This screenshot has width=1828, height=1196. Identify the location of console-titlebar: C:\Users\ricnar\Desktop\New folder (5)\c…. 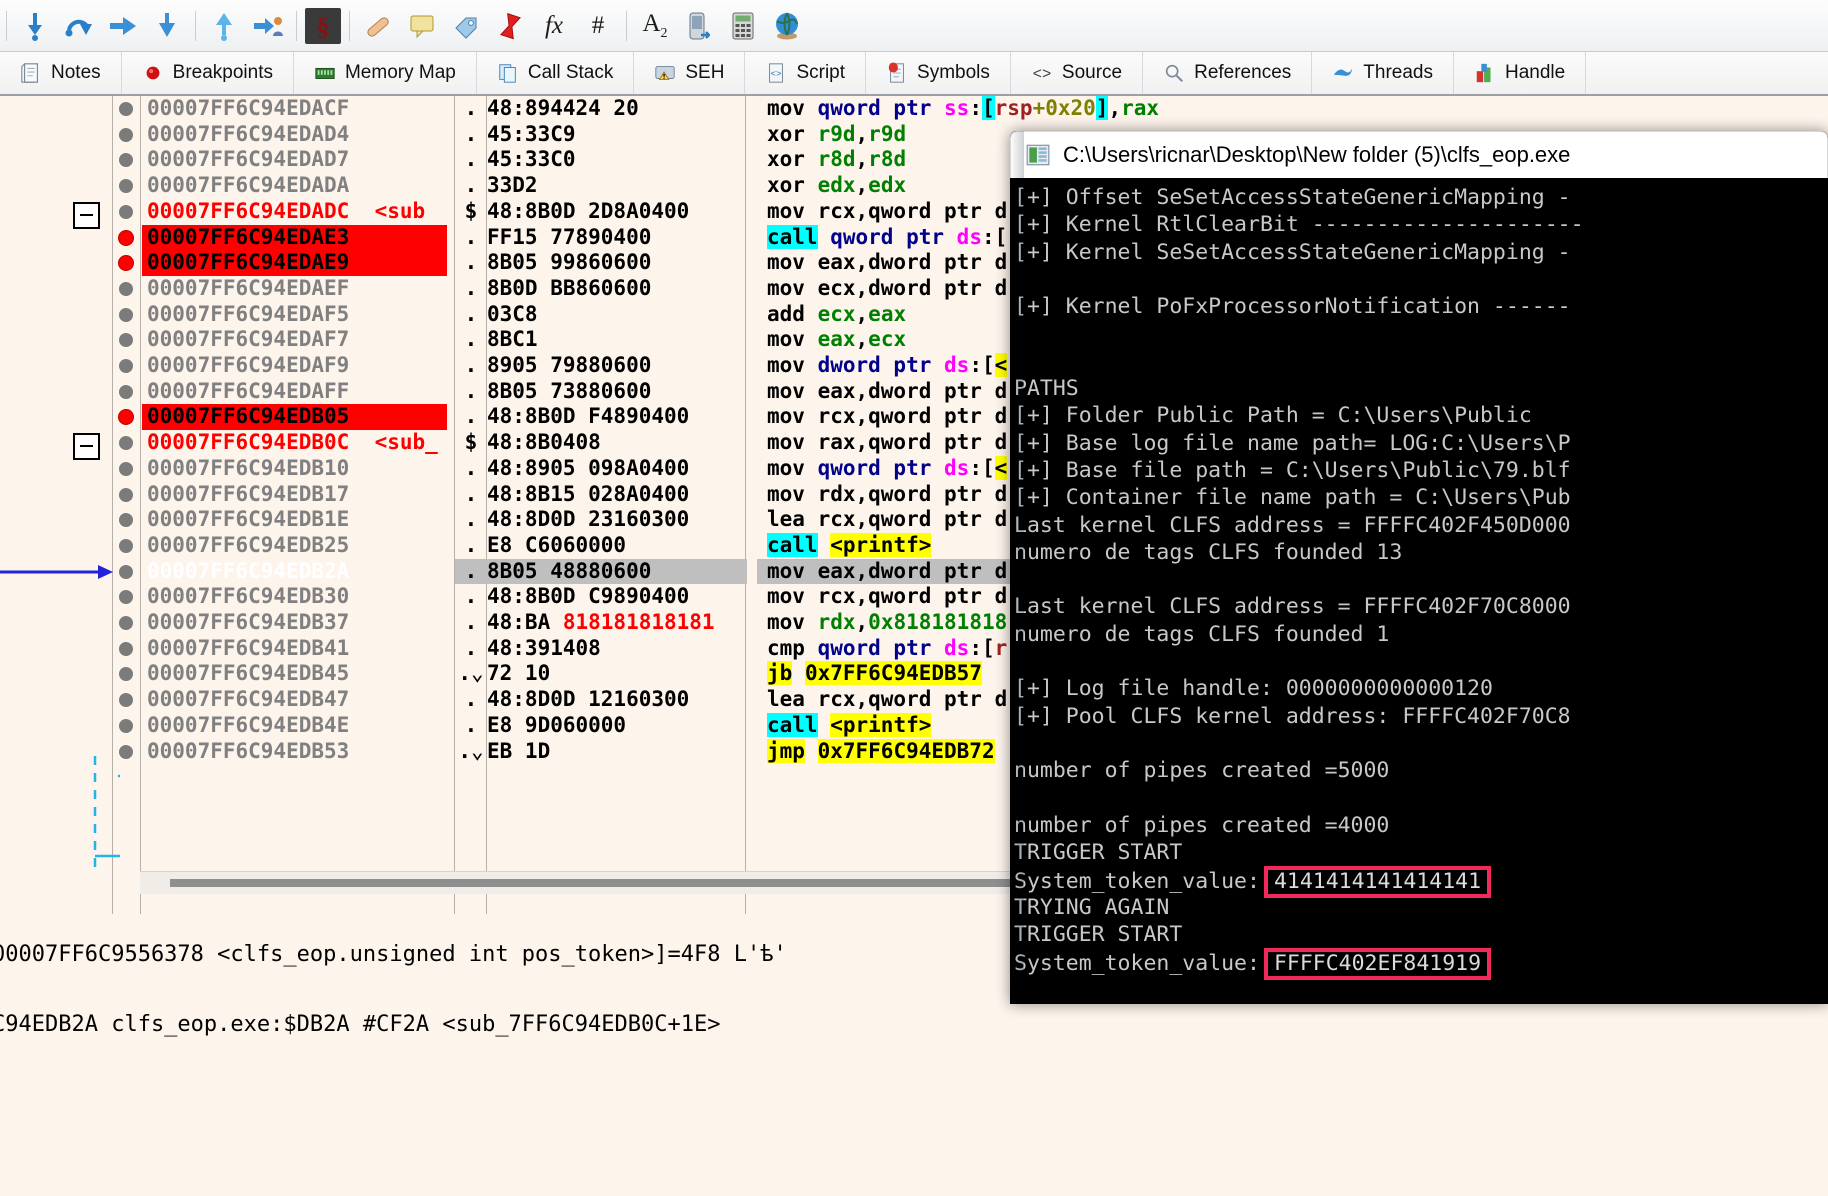
(1419, 154).